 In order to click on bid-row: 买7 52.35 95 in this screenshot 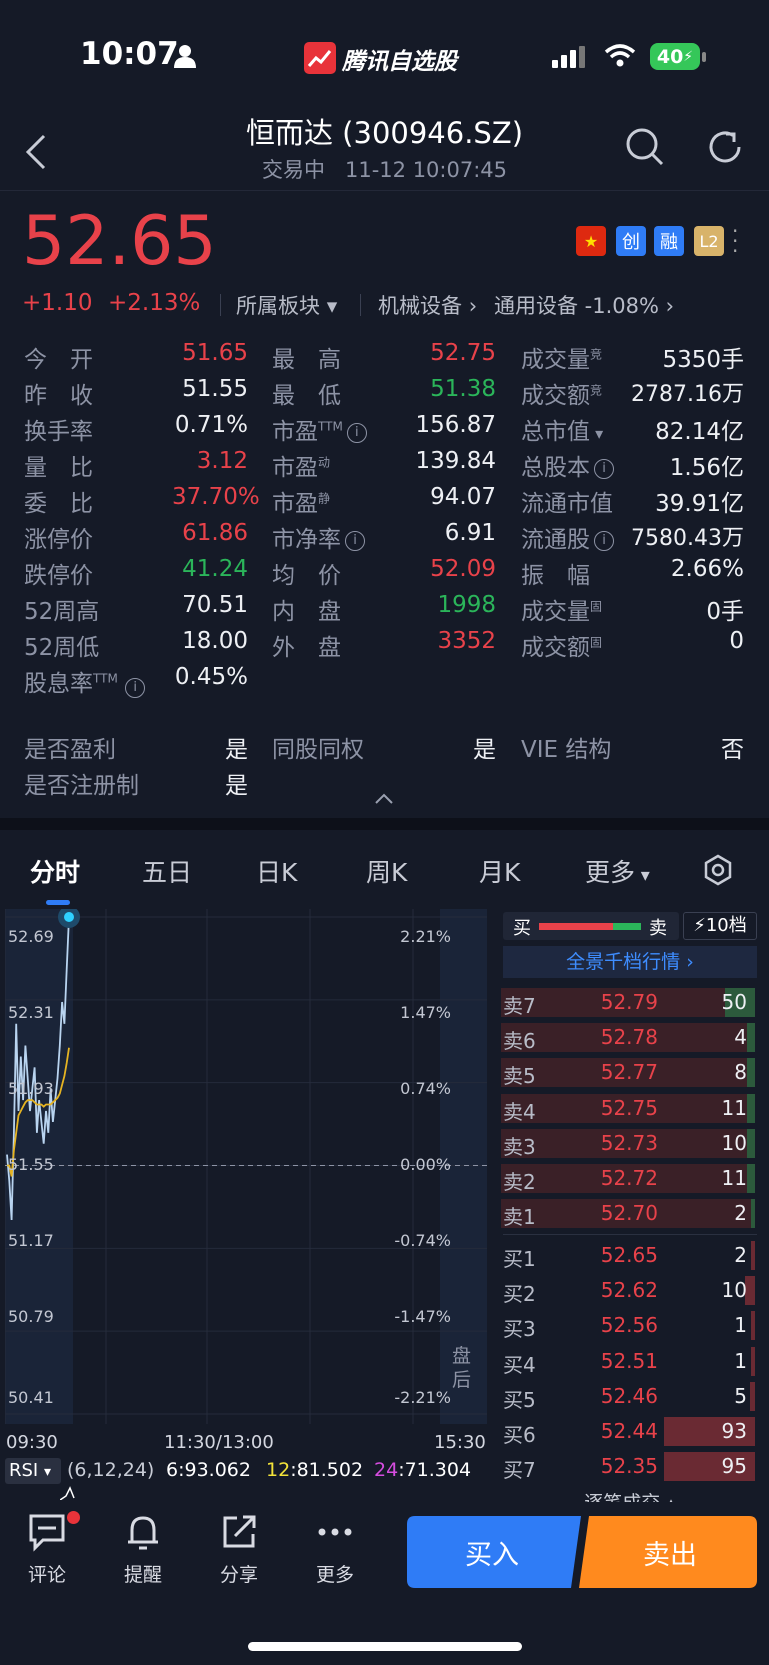, I will do `click(628, 1467)`.